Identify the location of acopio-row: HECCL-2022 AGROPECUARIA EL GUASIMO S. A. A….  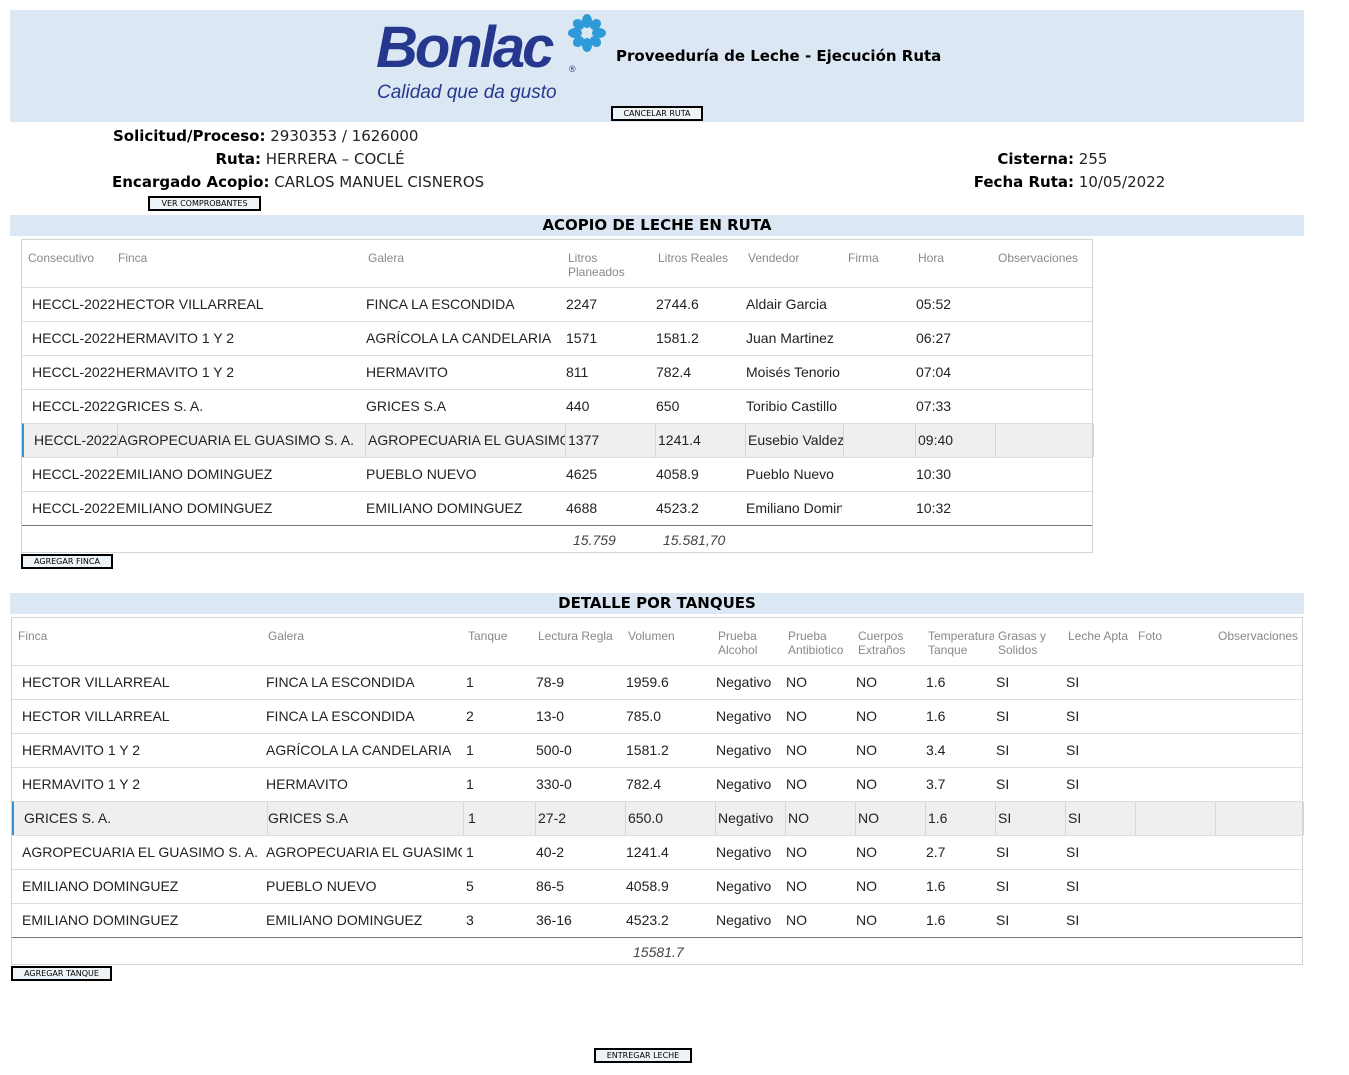
(558, 440).